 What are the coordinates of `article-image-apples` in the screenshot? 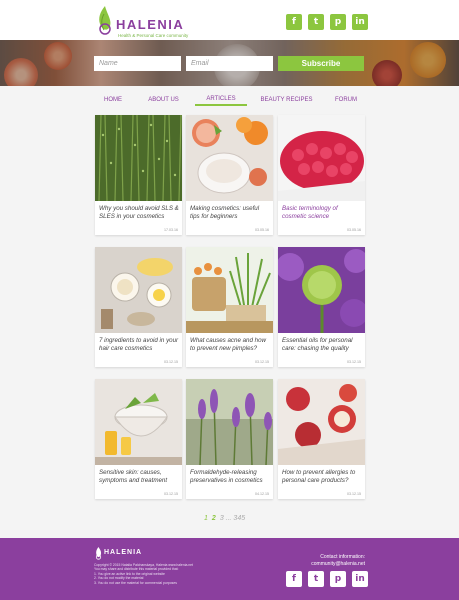 It's located at (321, 422).